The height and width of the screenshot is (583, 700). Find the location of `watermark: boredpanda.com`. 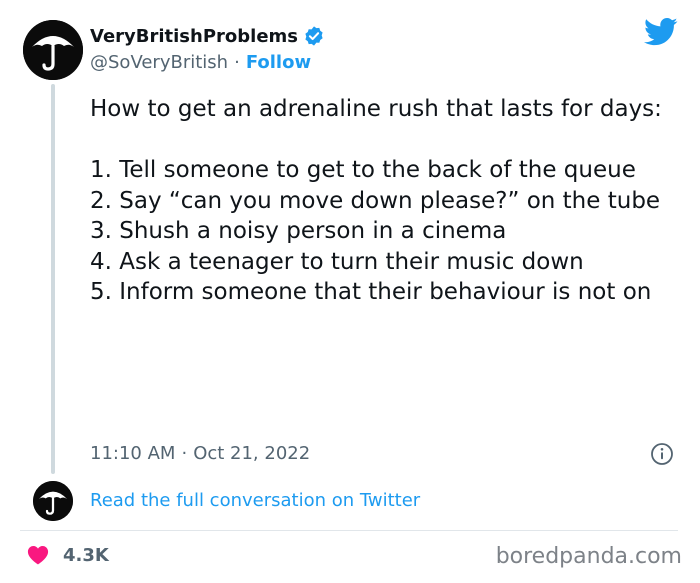

watermark: boredpanda.com is located at coordinates (588, 556).